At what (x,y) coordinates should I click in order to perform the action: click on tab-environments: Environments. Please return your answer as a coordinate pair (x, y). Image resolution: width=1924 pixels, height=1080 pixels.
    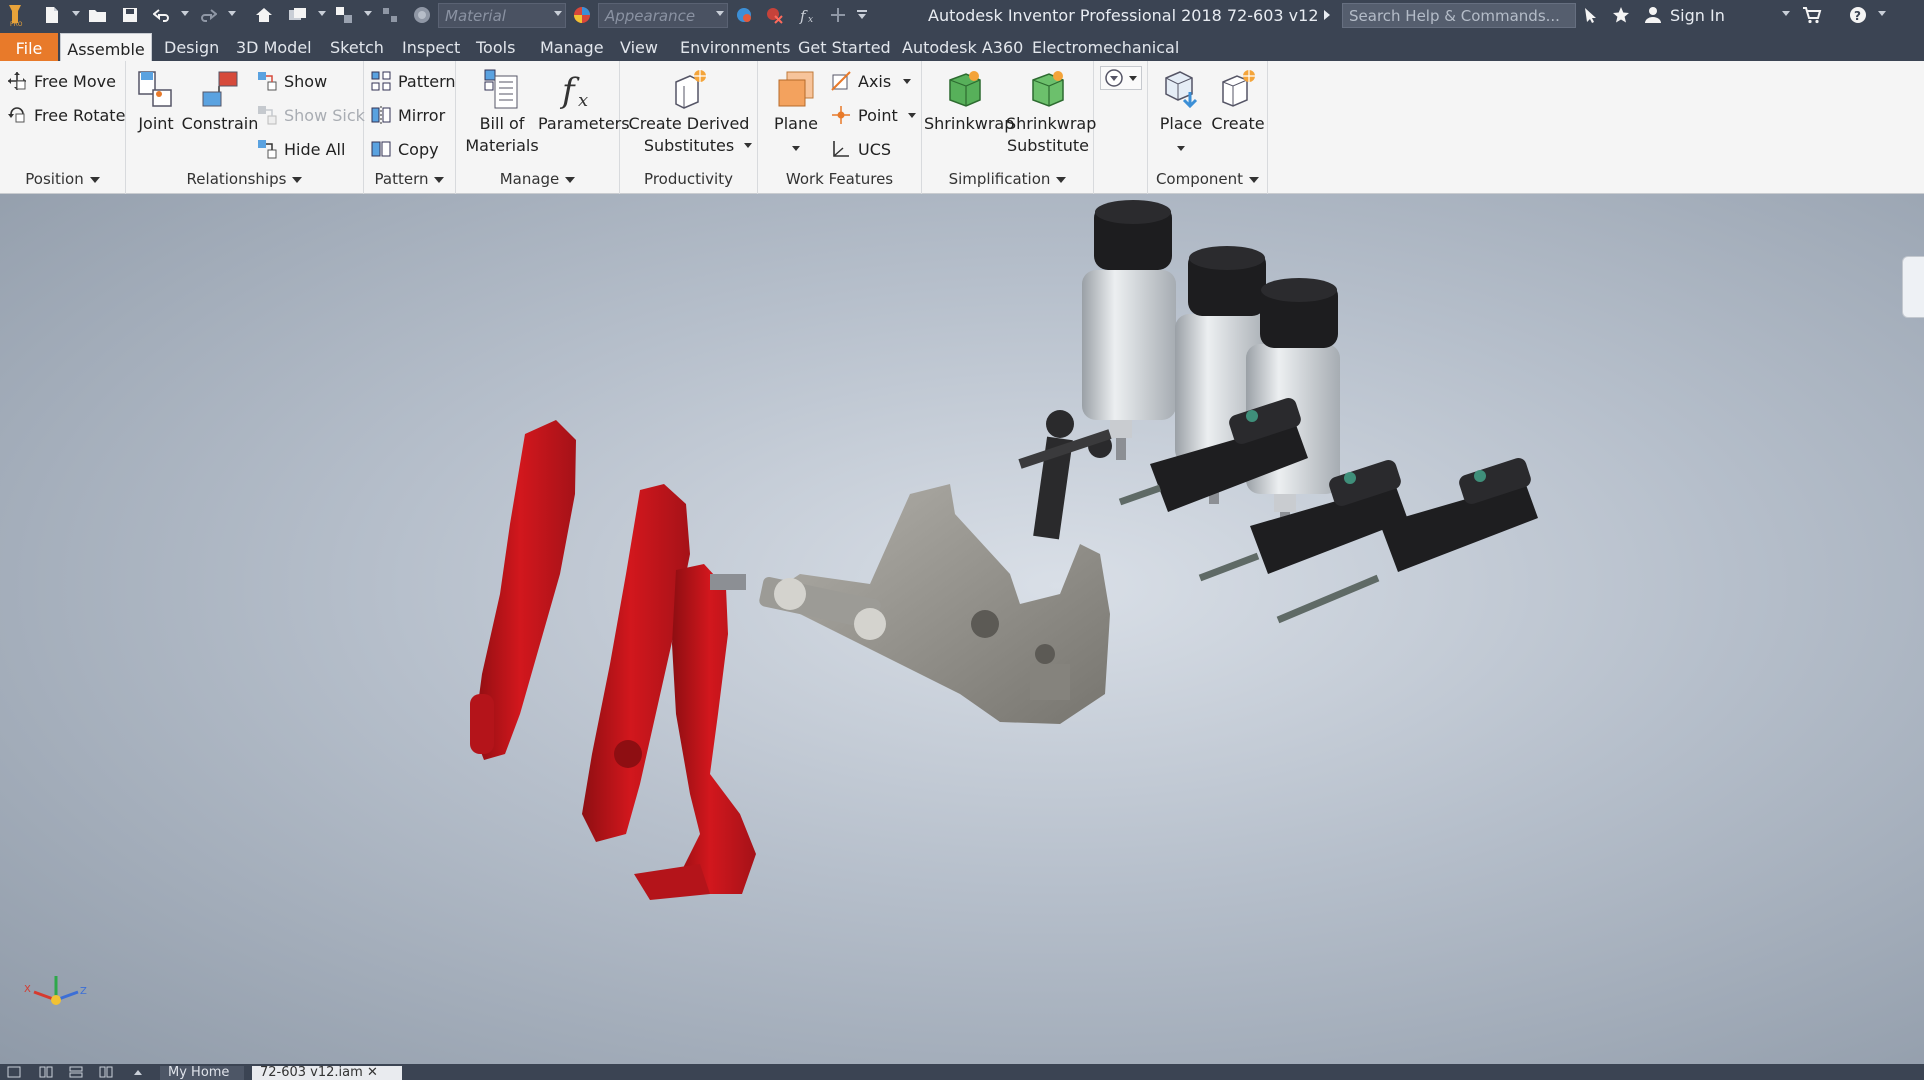
    Looking at the image, I should click on (735, 48).